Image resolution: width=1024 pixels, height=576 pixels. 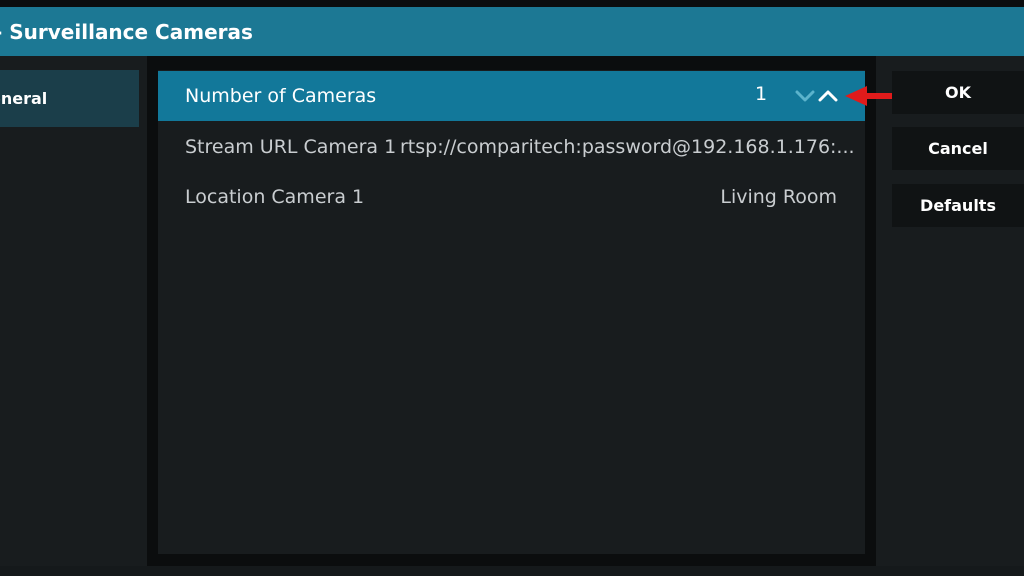 I want to click on chevron-down-icon, so click(x=805, y=96).